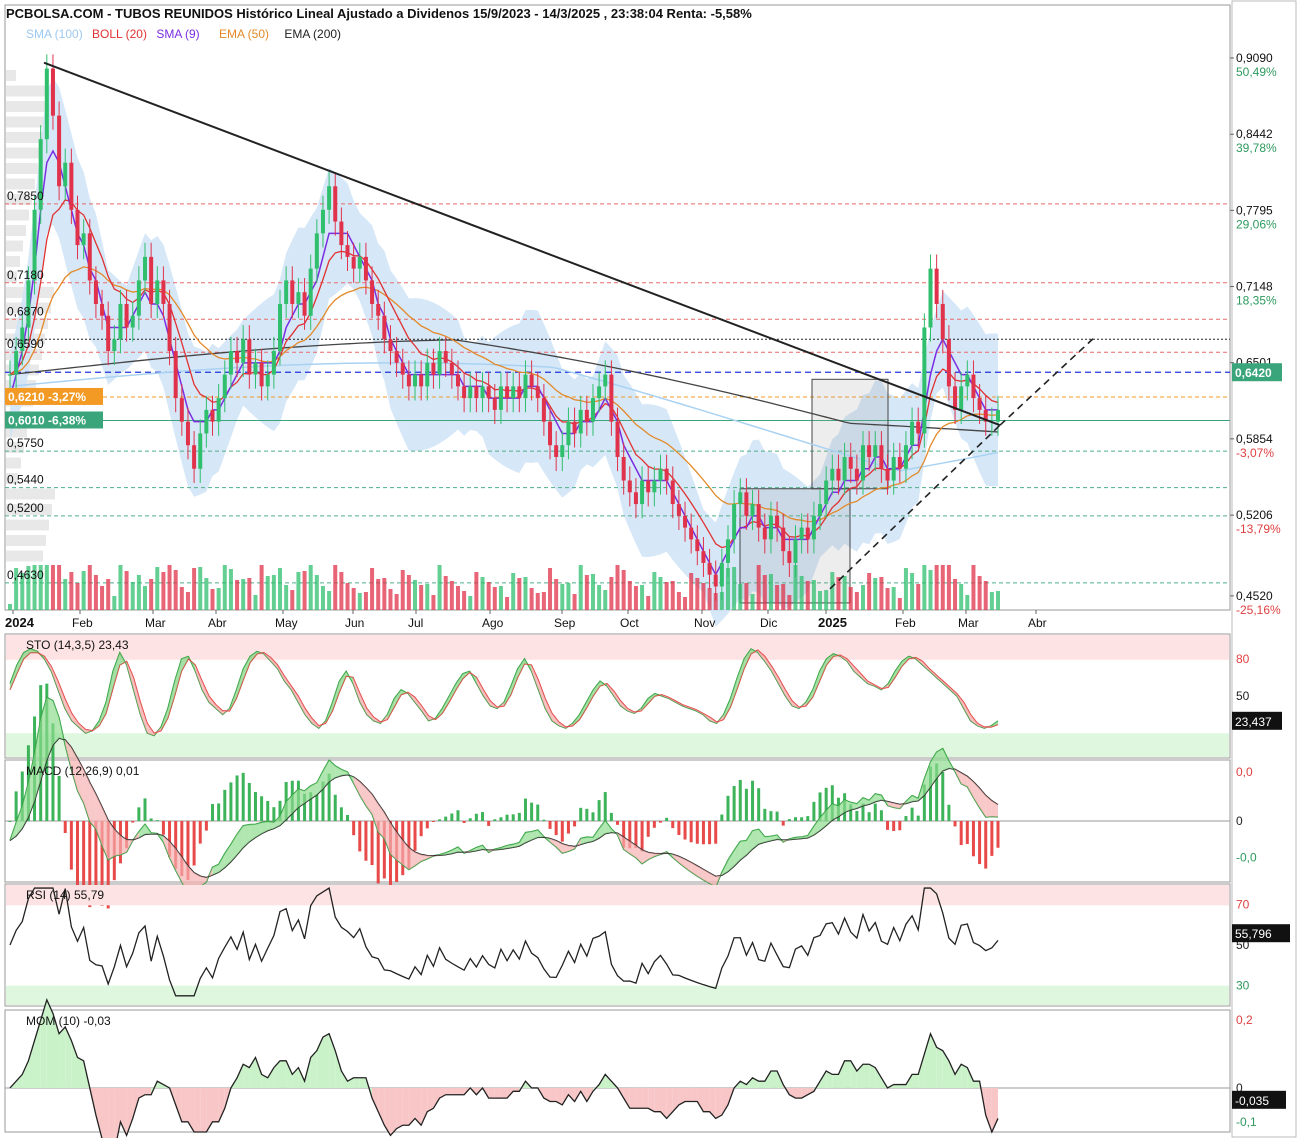 Image resolution: width=1298 pixels, height=1138 pixels. I want to click on rsi-last-badge-label: 55,796, so click(1253, 934).